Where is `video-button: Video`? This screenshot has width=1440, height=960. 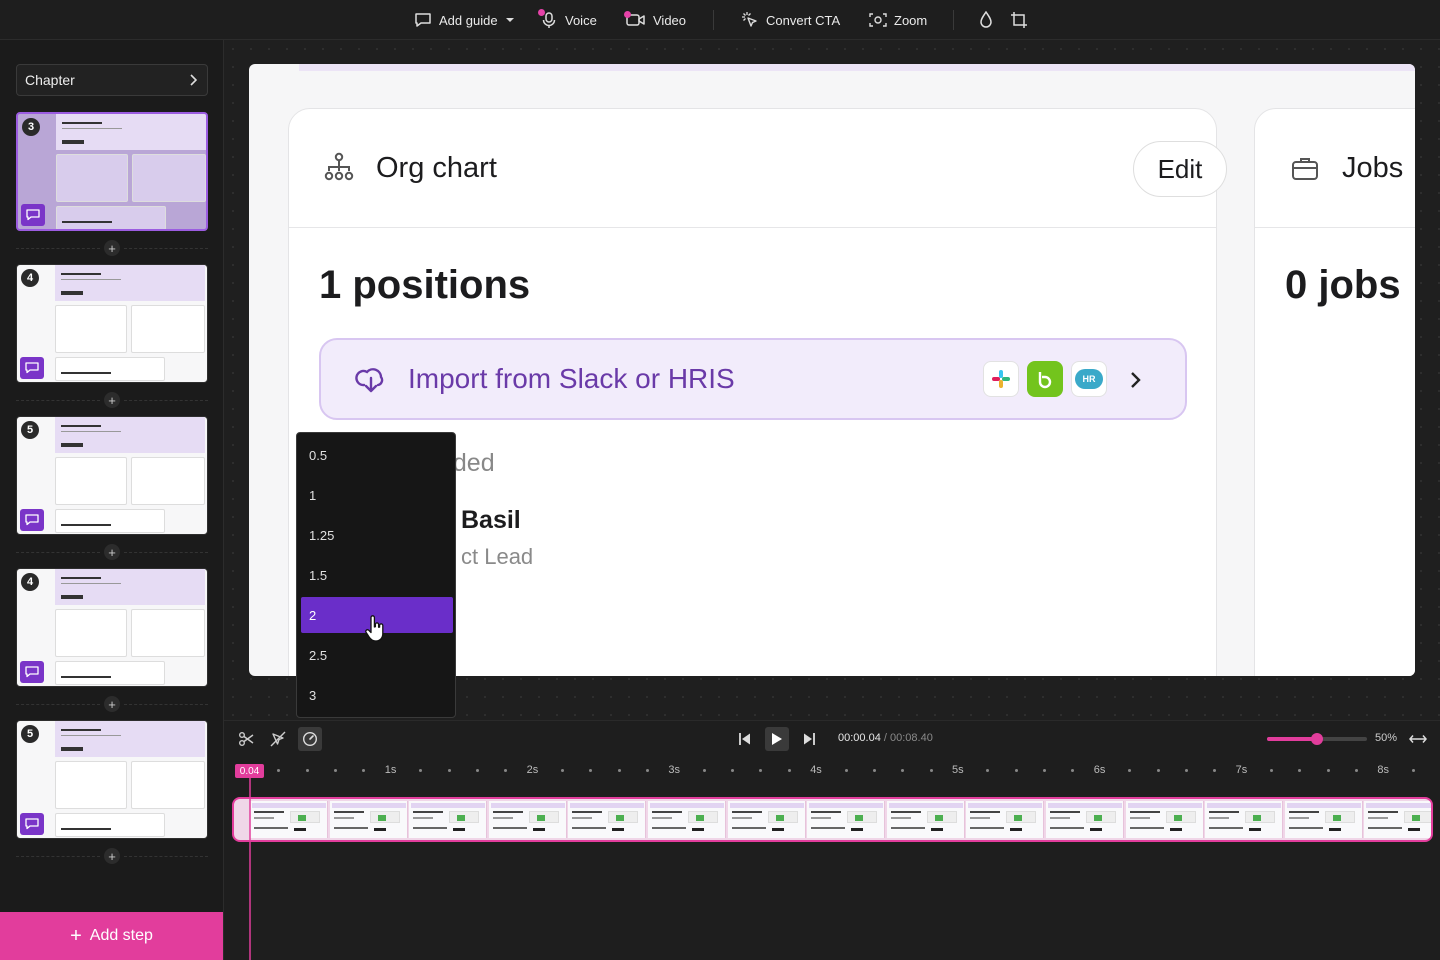
video-button: Video is located at coordinates (655, 20).